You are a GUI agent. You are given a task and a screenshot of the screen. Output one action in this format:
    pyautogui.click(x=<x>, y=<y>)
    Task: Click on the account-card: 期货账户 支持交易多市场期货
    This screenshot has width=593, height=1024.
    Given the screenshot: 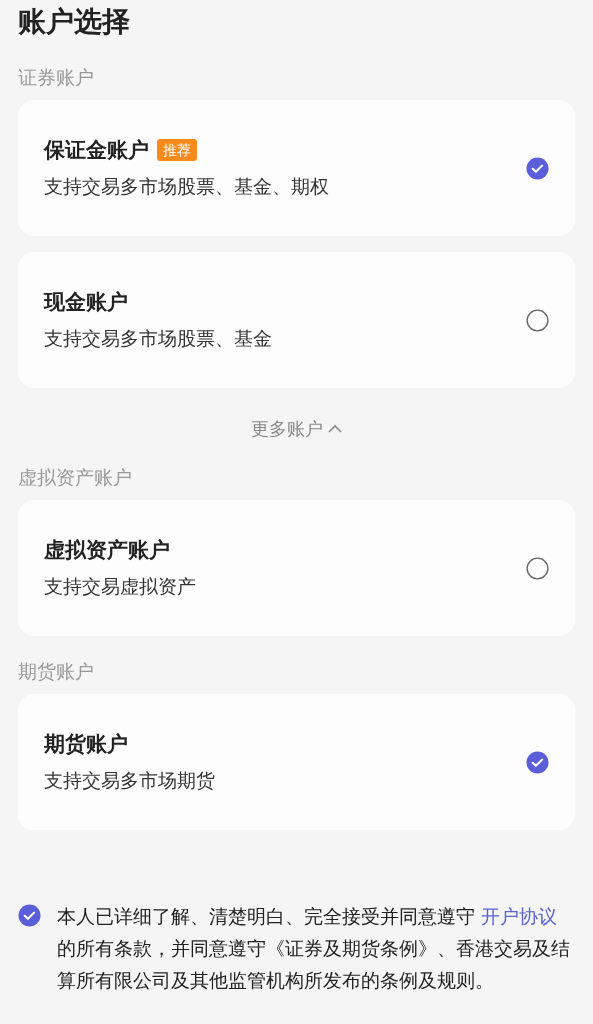 What is the action you would take?
    pyautogui.click(x=296, y=762)
    